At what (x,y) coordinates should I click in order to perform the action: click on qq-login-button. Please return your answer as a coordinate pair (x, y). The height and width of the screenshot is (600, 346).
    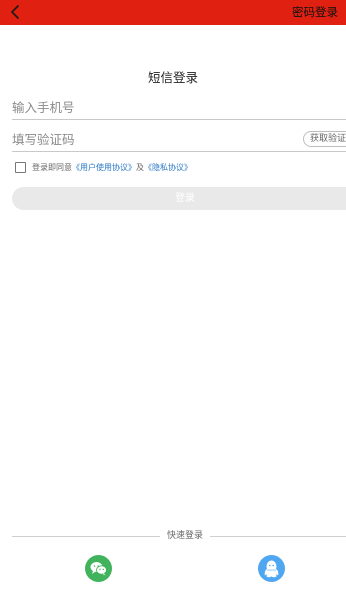
    Looking at the image, I should click on (271, 568).